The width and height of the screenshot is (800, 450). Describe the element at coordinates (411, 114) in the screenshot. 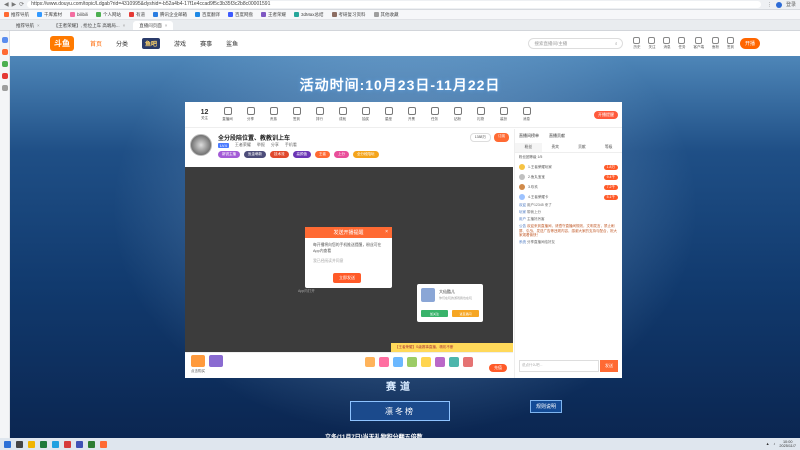

I see `toolbar-team: 开黑` at that location.